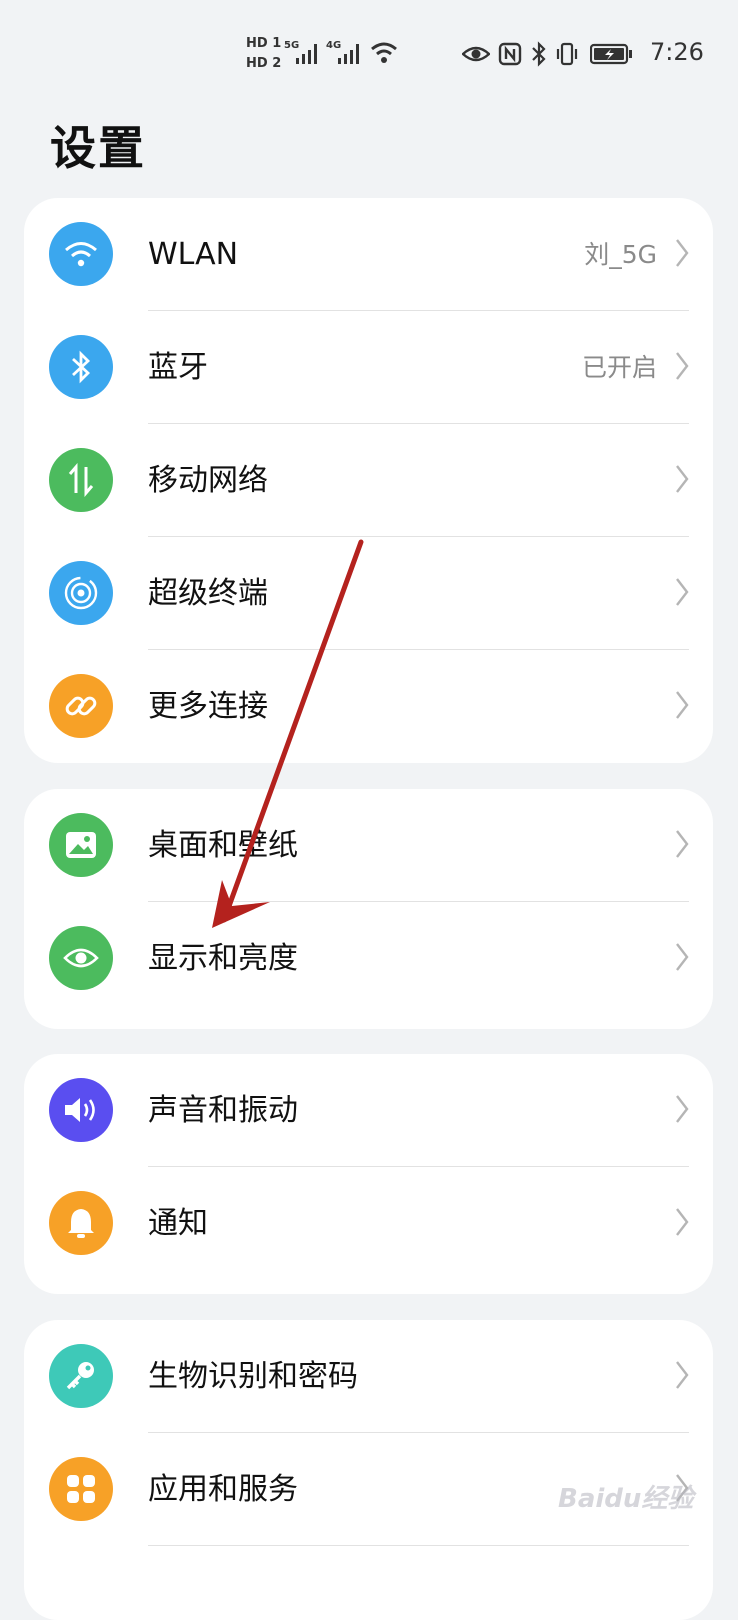  Describe the element at coordinates (291, 45) in the screenshot. I see `sig1-text: 5G` at that location.